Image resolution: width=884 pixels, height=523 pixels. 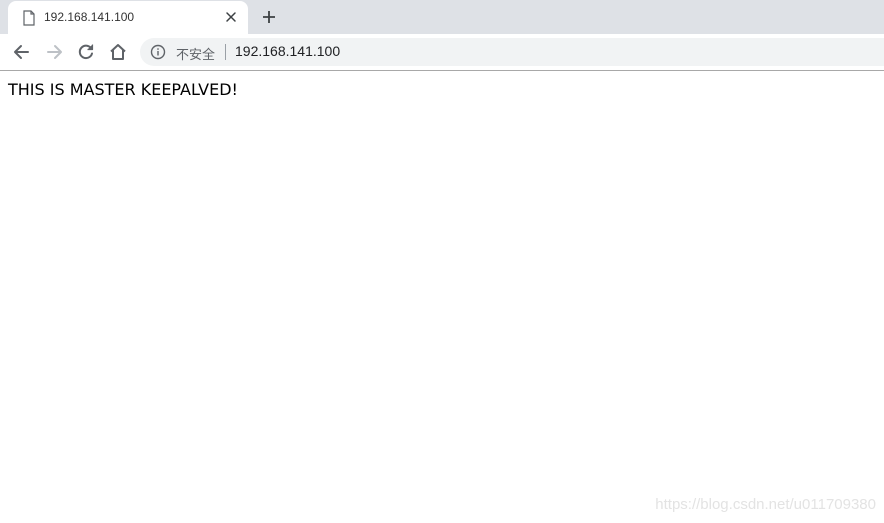 I want to click on page-icon, so click(x=29, y=18).